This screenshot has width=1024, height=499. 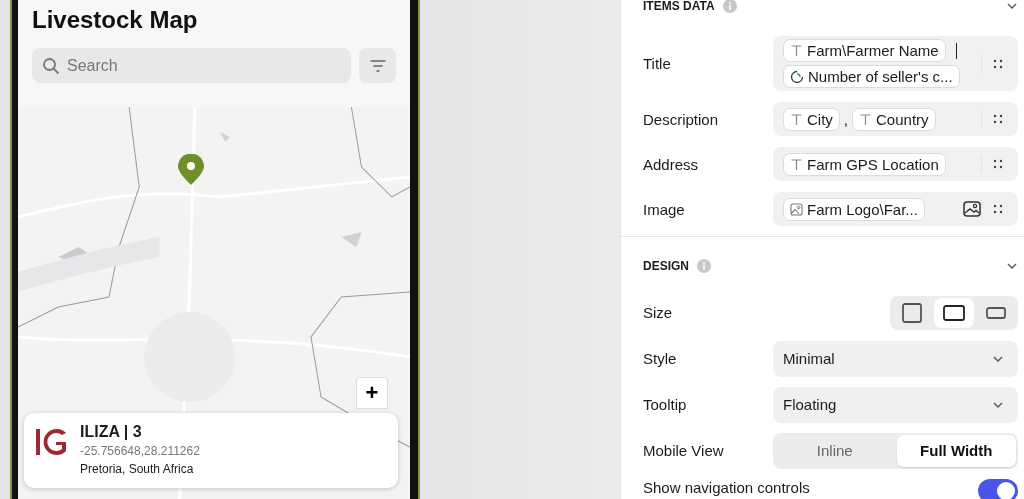 I want to click on section-heading: DESIGN, so click(x=666, y=266).